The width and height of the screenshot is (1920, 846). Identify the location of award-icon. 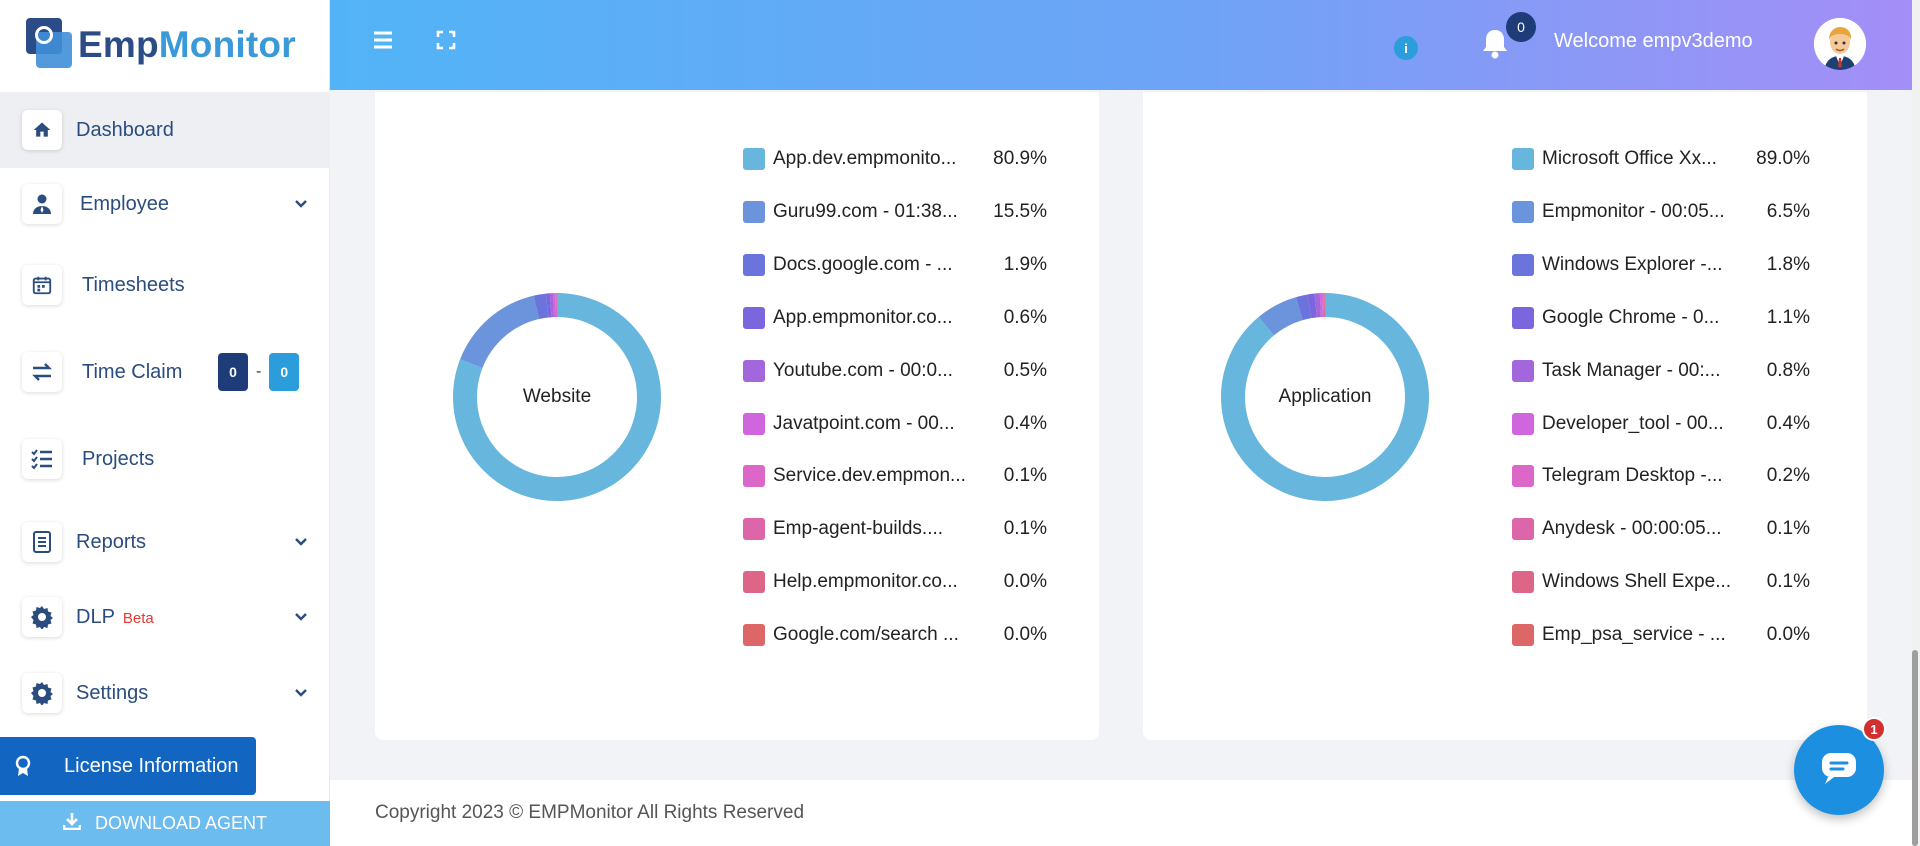
(23, 769).